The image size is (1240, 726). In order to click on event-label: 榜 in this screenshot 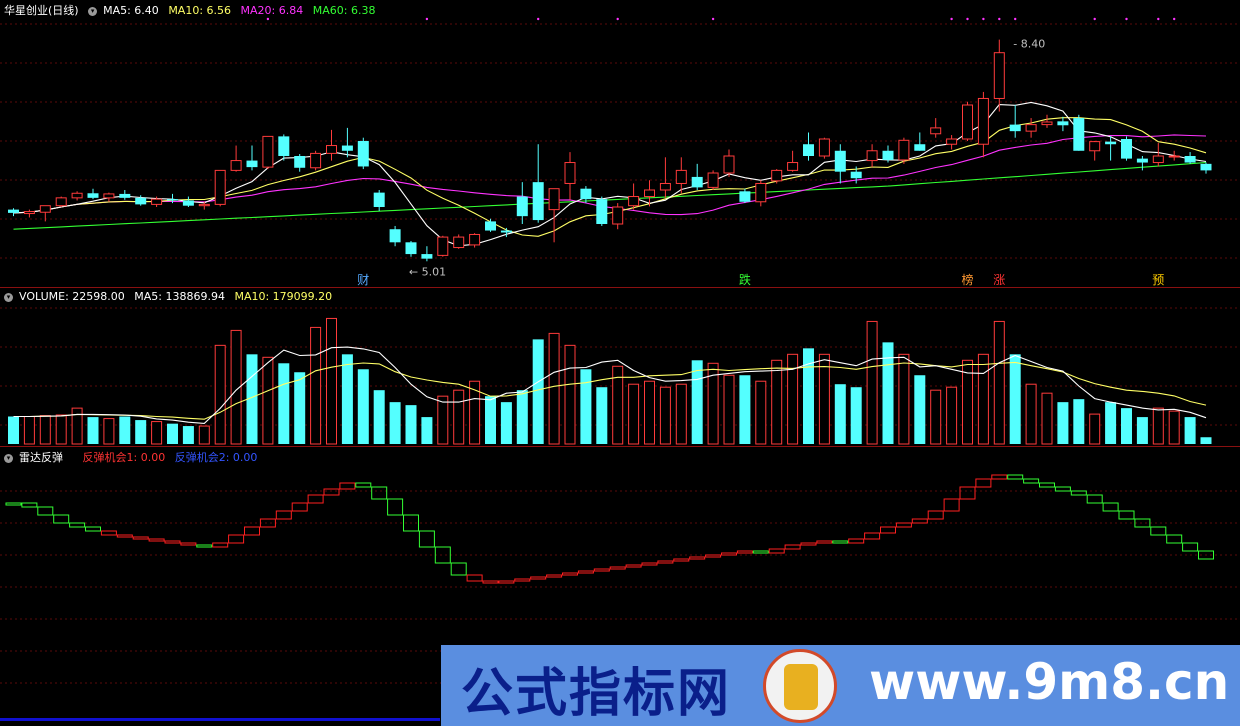, I will do `click(968, 279)`.